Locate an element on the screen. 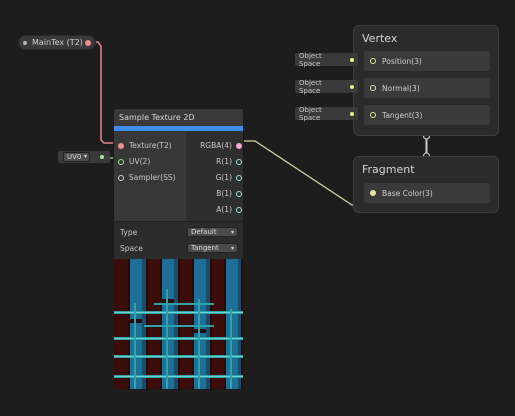  port-label: Sampler(SS) is located at coordinates (152, 177).